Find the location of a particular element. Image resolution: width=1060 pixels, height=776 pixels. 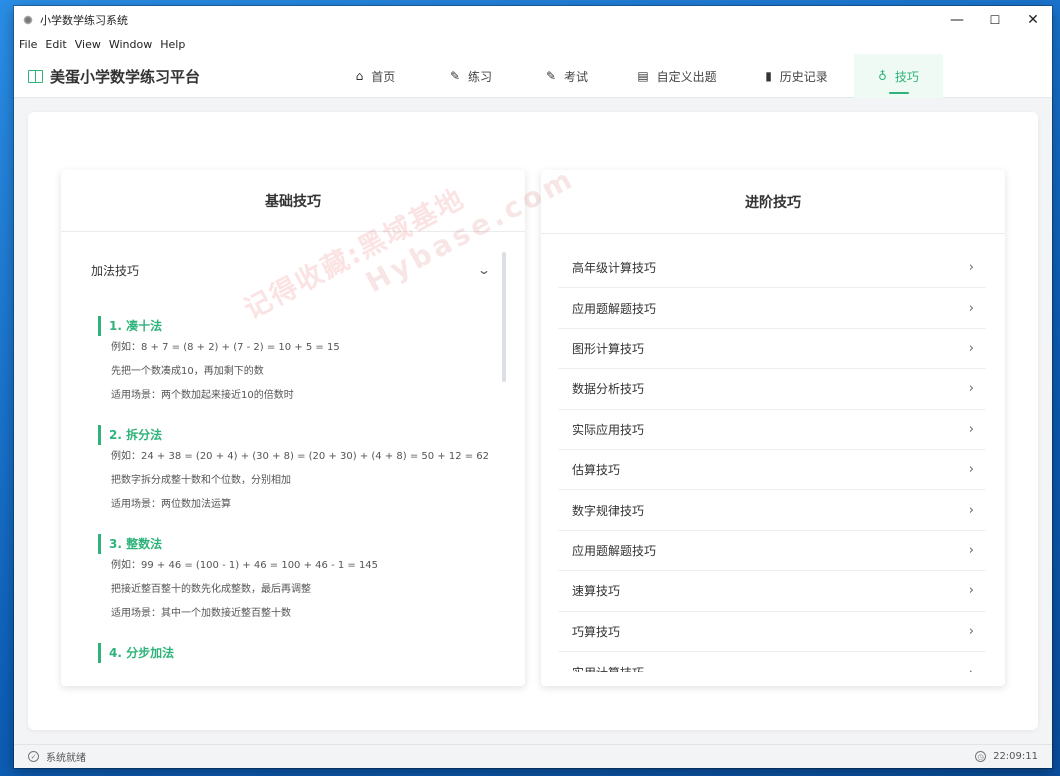

window-title: 小学数学练习系统 is located at coordinates (84, 20).